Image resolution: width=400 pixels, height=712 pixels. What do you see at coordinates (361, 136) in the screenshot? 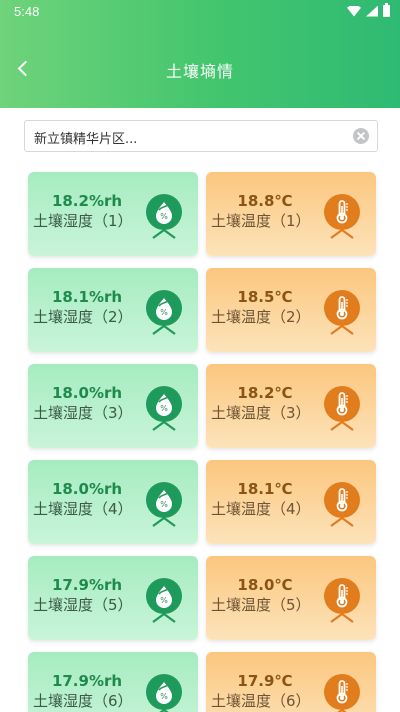
I see `clear-icon` at bounding box center [361, 136].